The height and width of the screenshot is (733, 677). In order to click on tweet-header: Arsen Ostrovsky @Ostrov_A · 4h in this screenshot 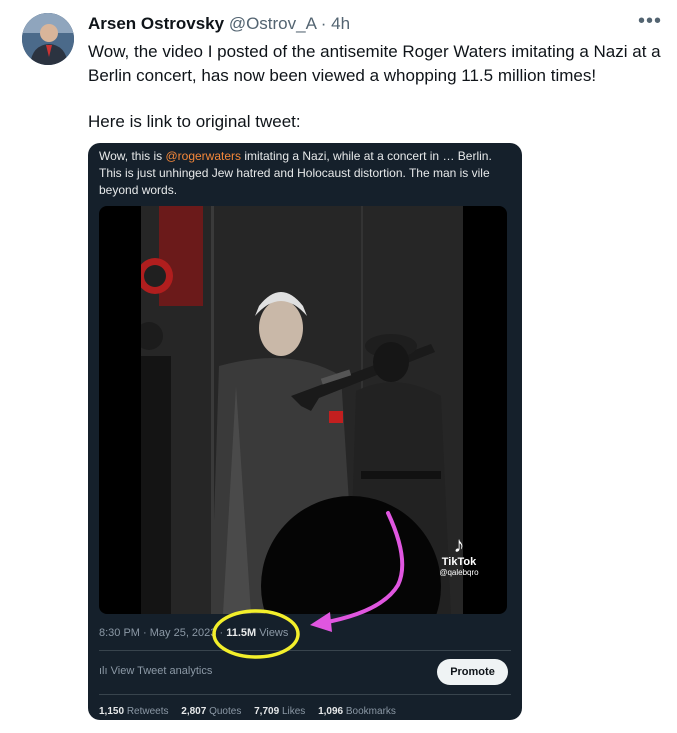, I will do `click(219, 24)`.